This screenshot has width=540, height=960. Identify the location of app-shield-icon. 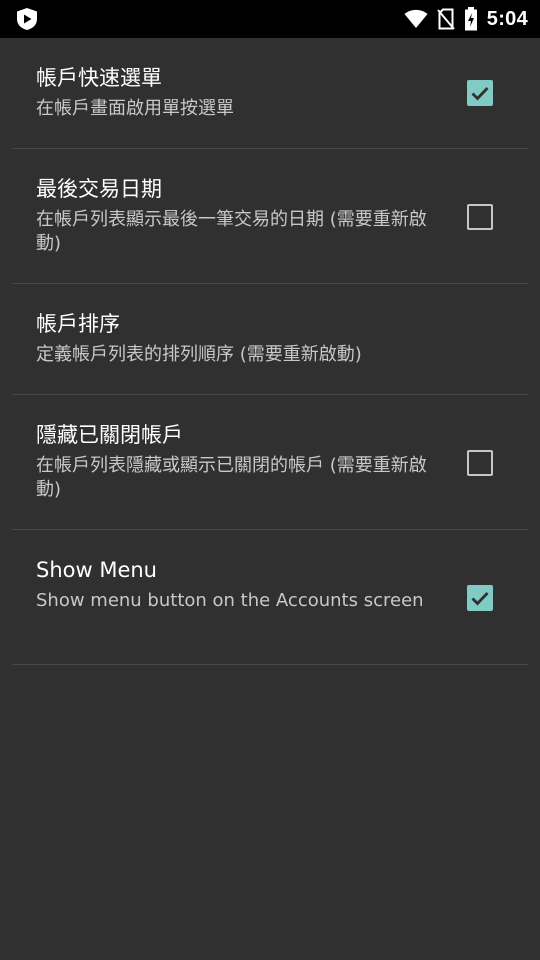
(27, 19).